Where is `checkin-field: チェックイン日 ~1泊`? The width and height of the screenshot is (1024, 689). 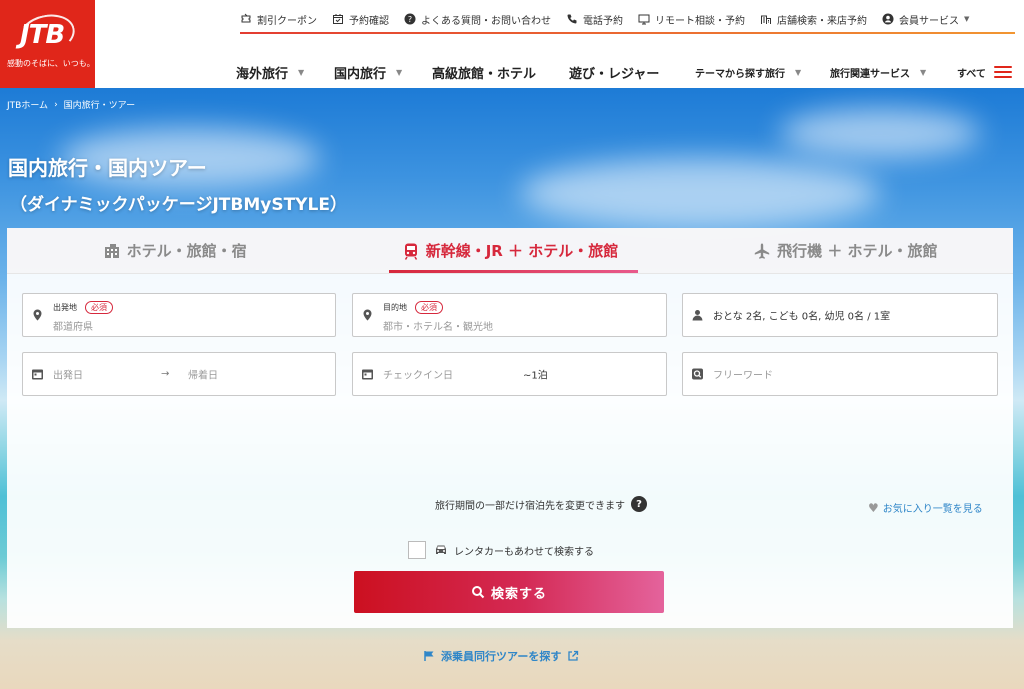
checkin-field: チェックイン日 ~1泊 is located at coordinates (509, 374).